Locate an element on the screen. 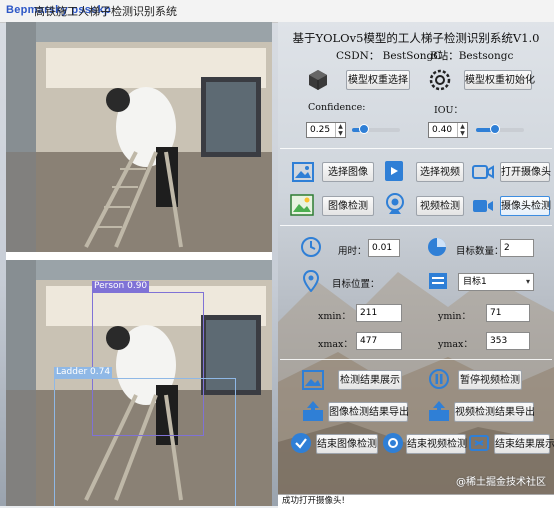  video-camera-icon is located at coordinates (483, 172).